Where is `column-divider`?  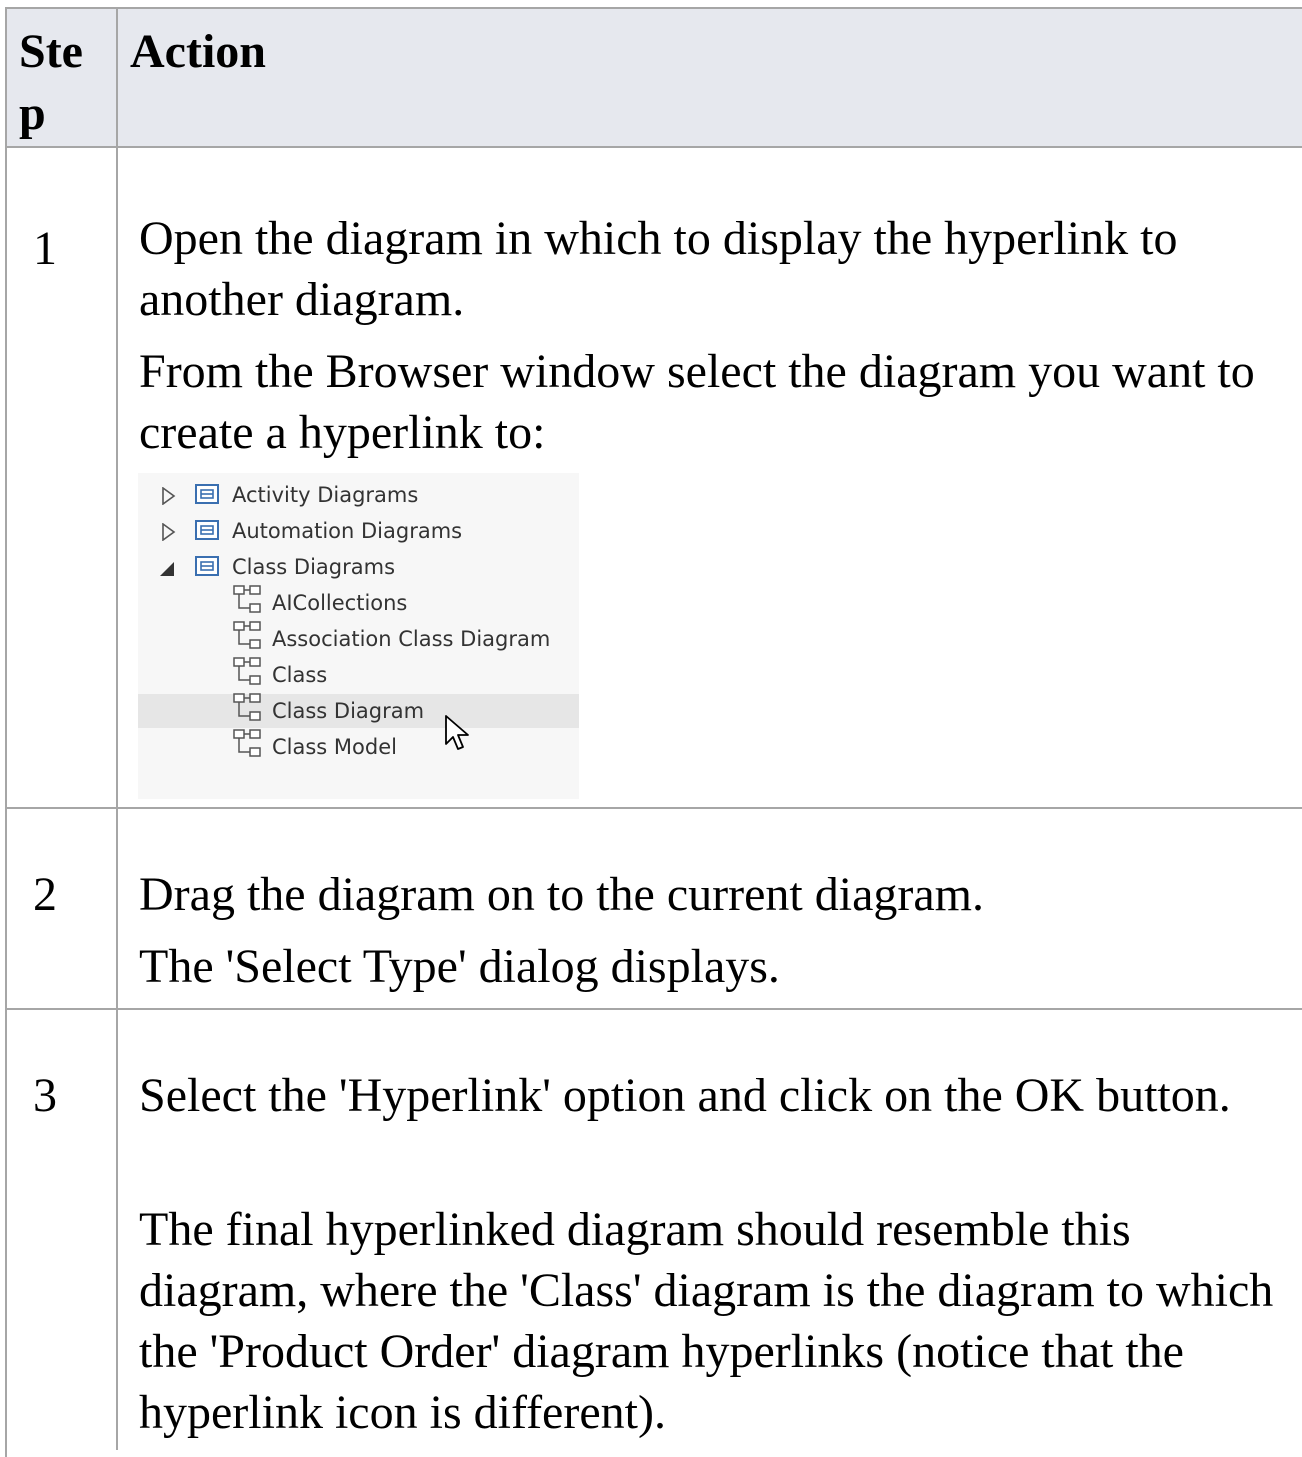 column-divider is located at coordinates (117, 728).